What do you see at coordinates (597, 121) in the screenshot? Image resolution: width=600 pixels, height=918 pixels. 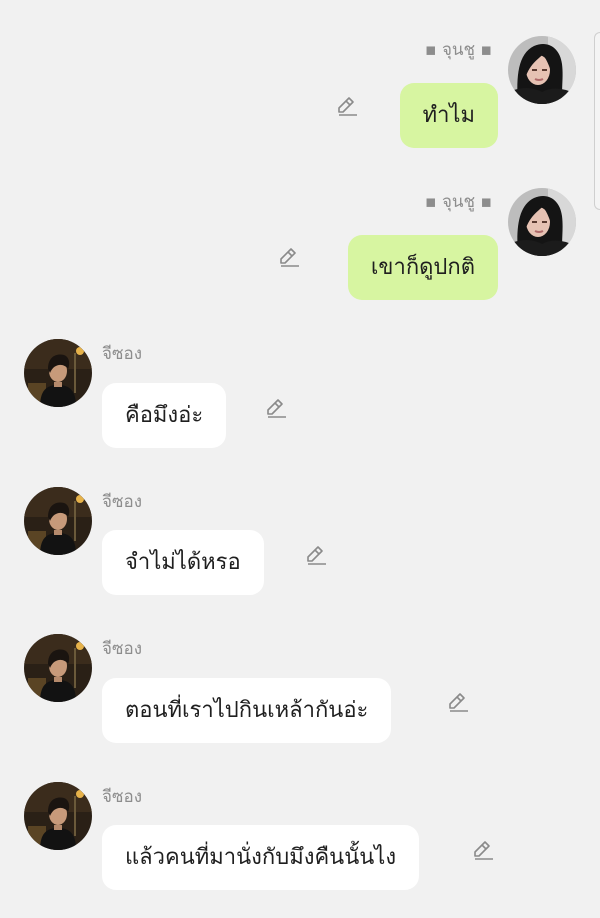 I see `side-panel-edge` at bounding box center [597, 121].